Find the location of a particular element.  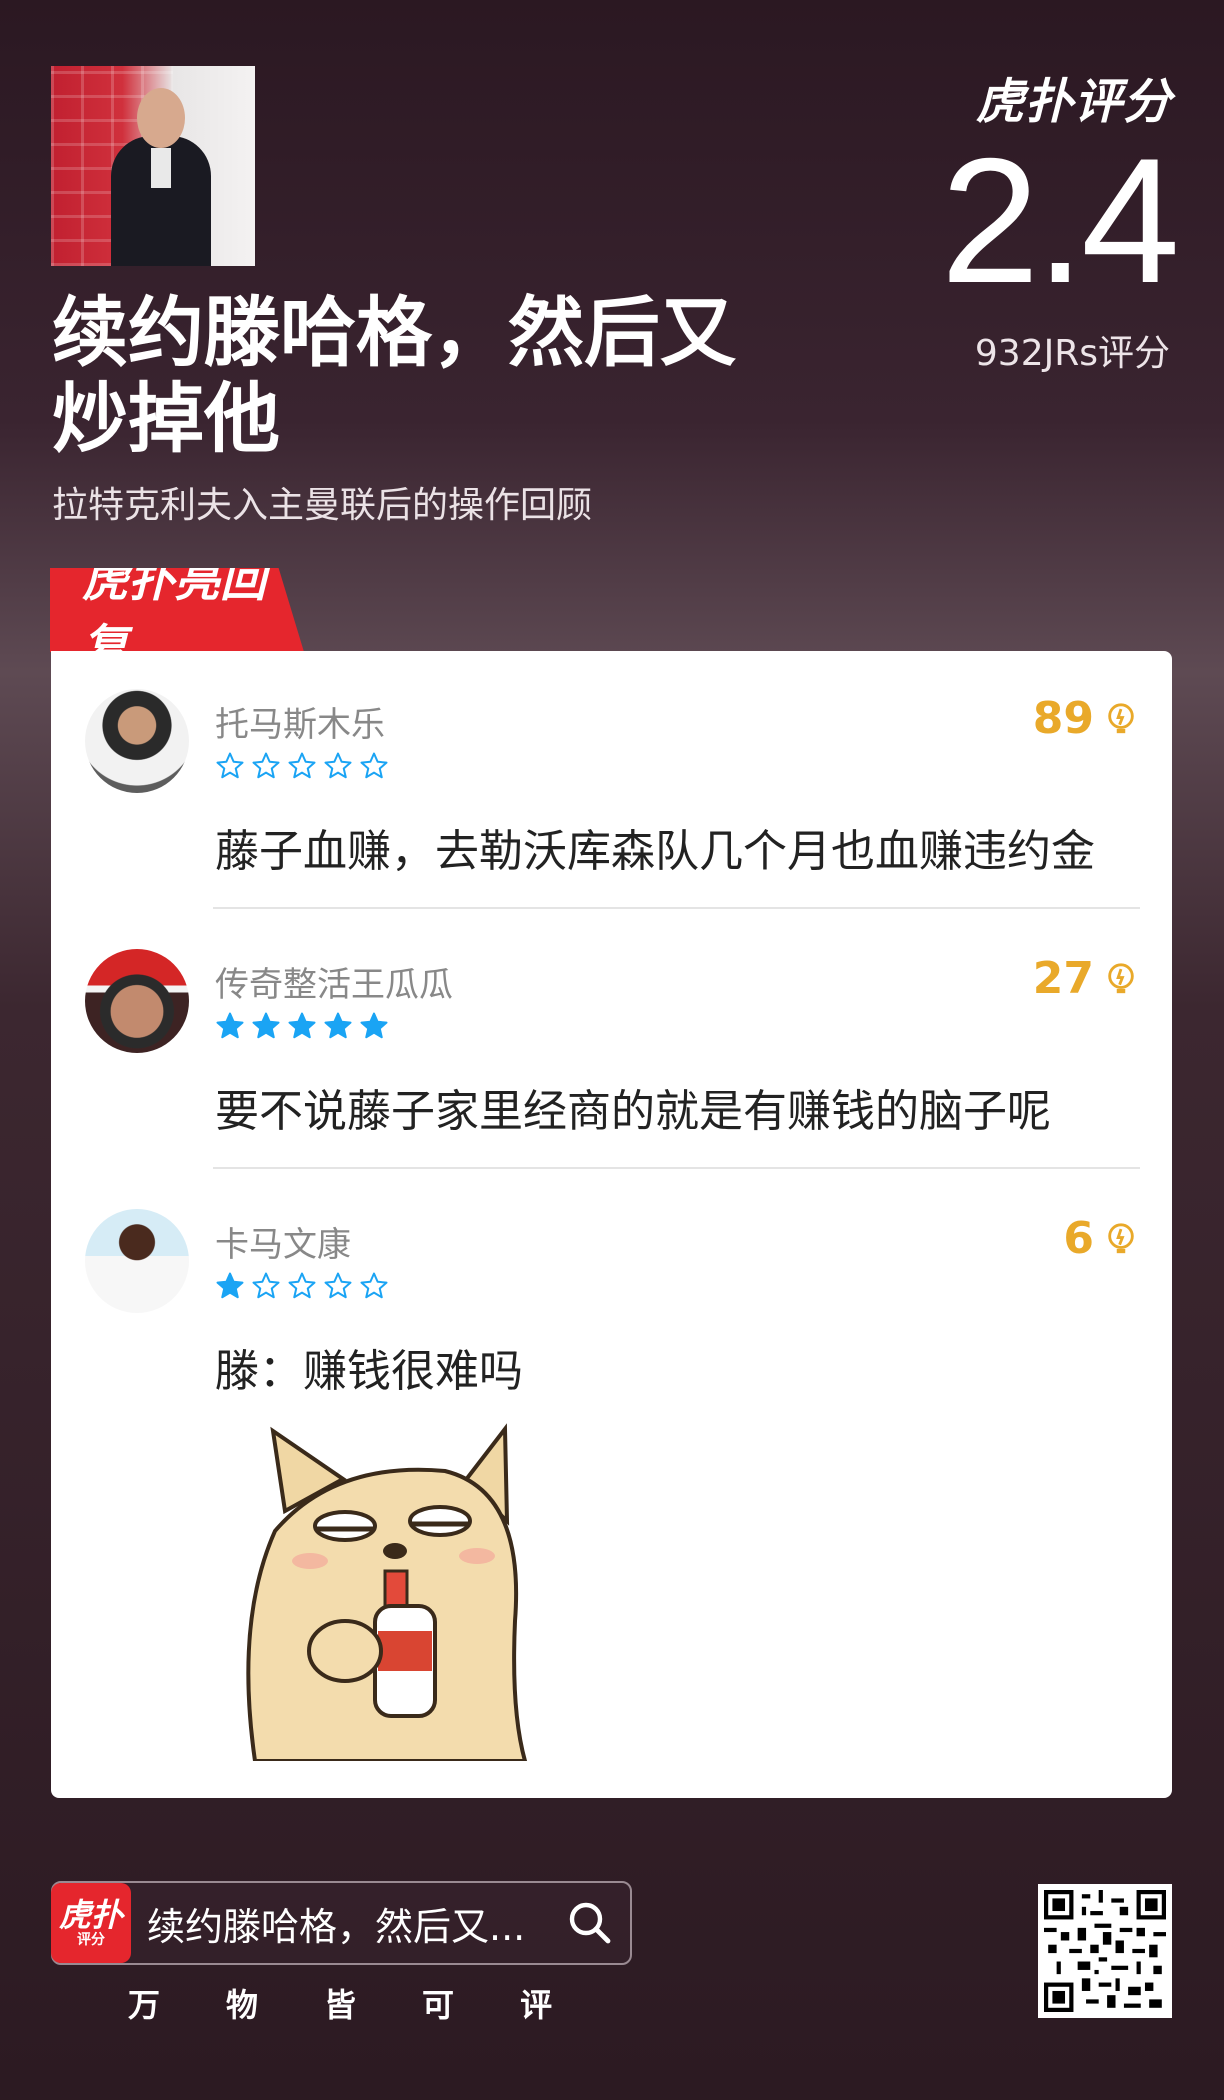

slogan-char: 评 is located at coordinates (536, 2005).